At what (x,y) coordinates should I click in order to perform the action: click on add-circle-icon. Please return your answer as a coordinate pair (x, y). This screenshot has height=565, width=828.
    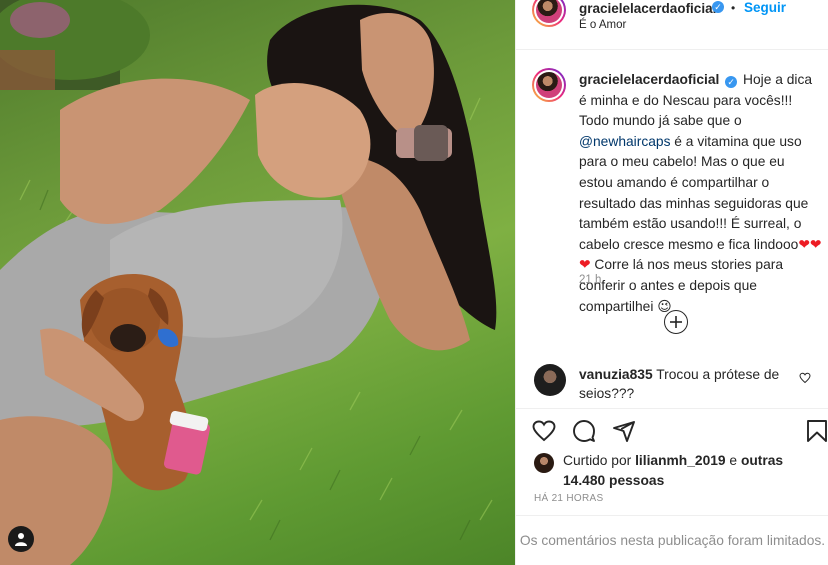
    Looking at the image, I should click on (676, 322).